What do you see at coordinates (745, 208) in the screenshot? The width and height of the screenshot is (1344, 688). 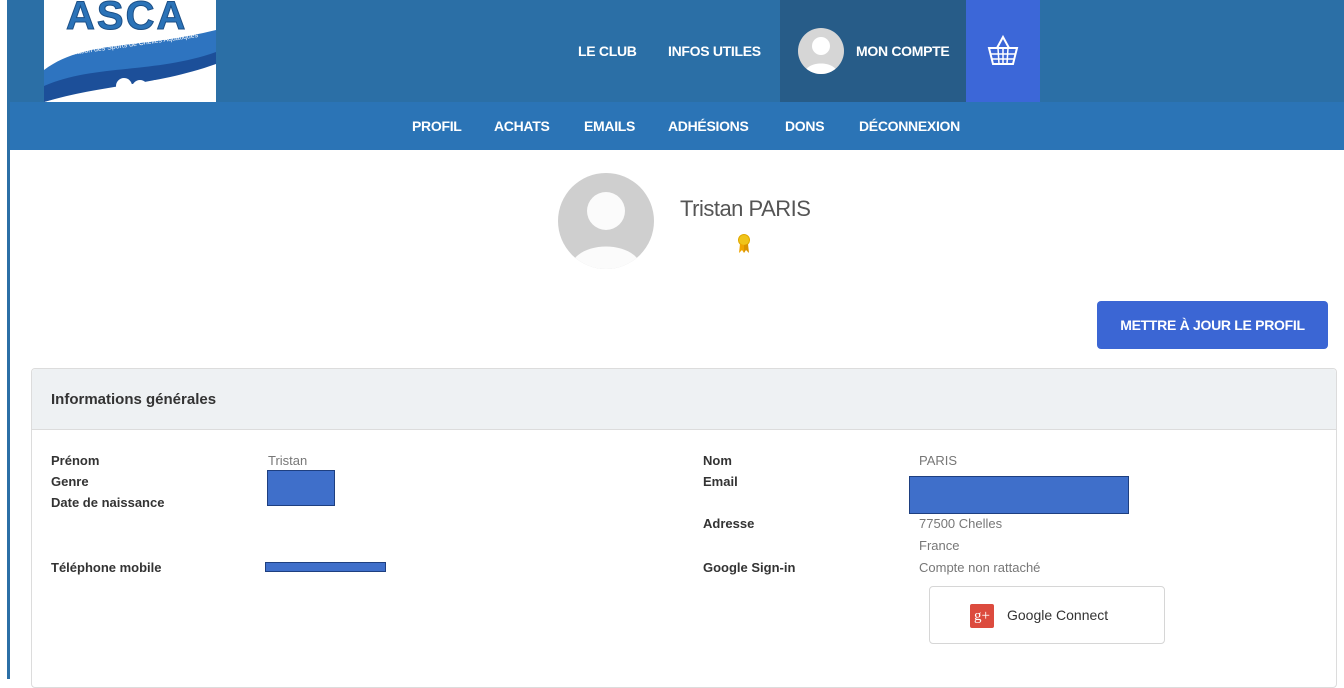 I see `profile-name: Tristan PARIS` at bounding box center [745, 208].